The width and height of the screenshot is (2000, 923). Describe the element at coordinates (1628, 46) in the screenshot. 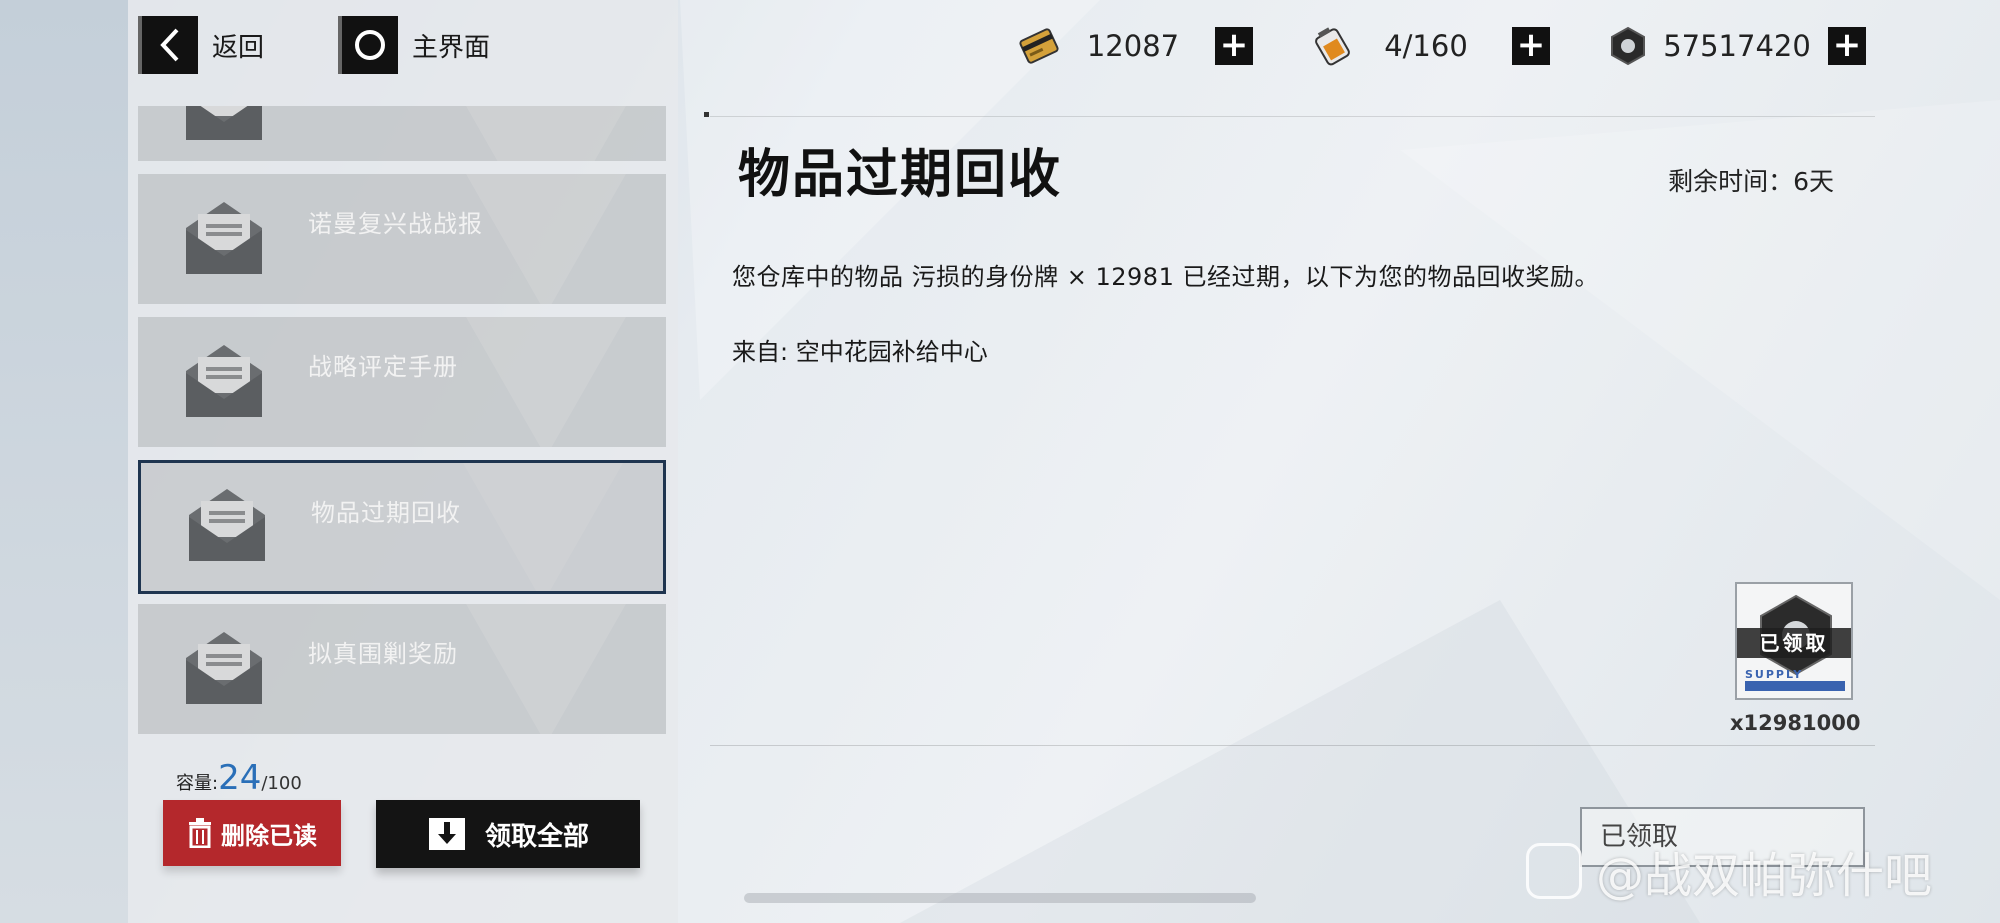

I see `nut-icon` at that location.